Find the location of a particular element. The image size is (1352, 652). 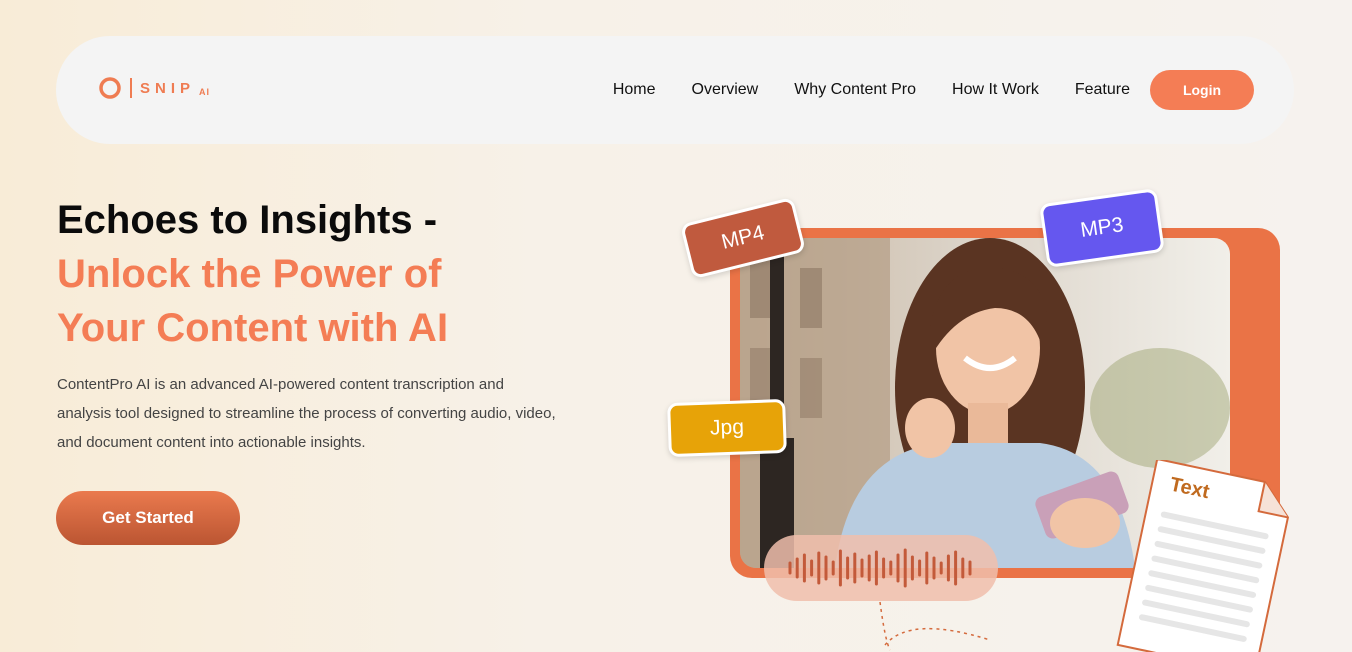

nav-item-how-it-work: How It Work is located at coordinates (995, 90).